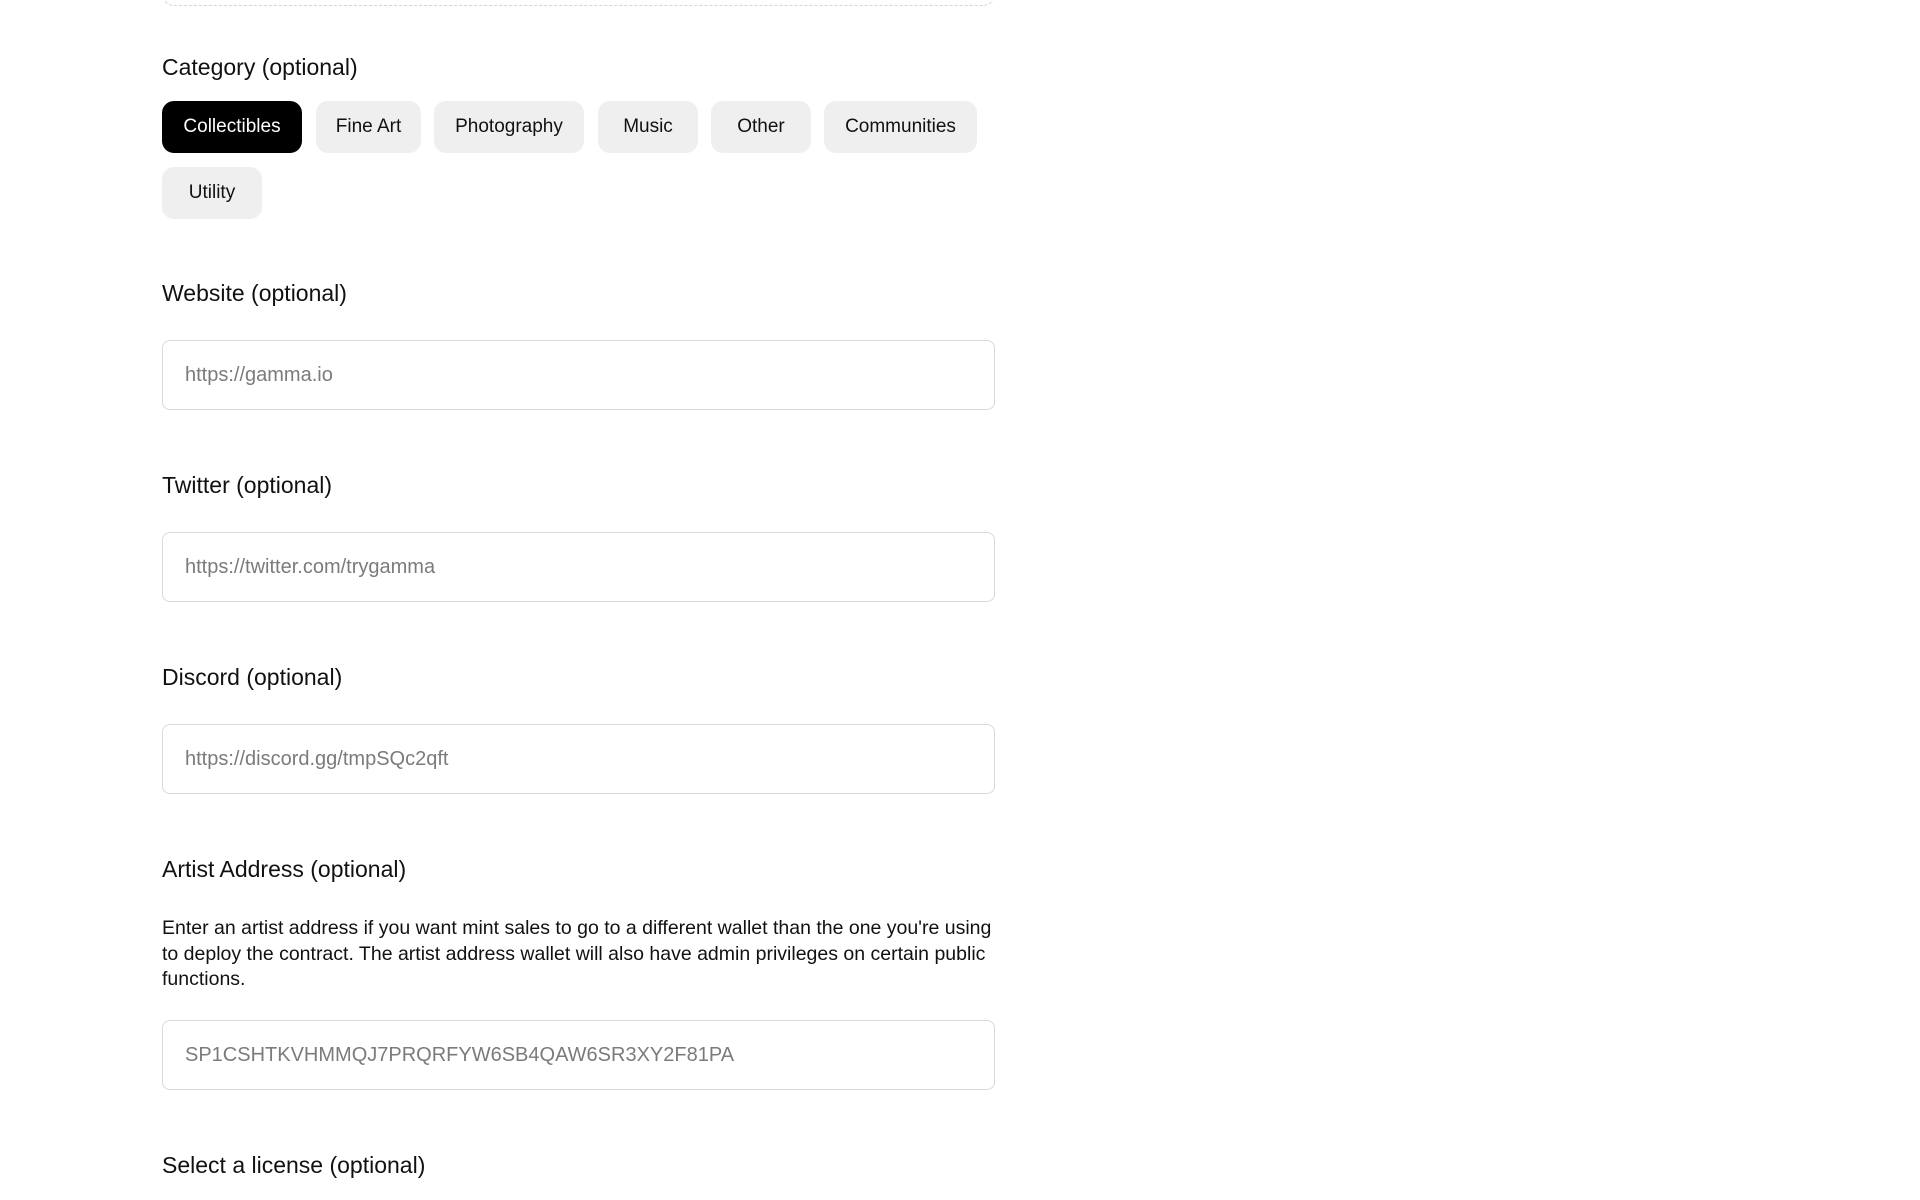 This screenshot has width=1920, height=1200. Describe the element at coordinates (232, 127) in the screenshot. I see `category-chip-collectibles: Collectibles` at that location.